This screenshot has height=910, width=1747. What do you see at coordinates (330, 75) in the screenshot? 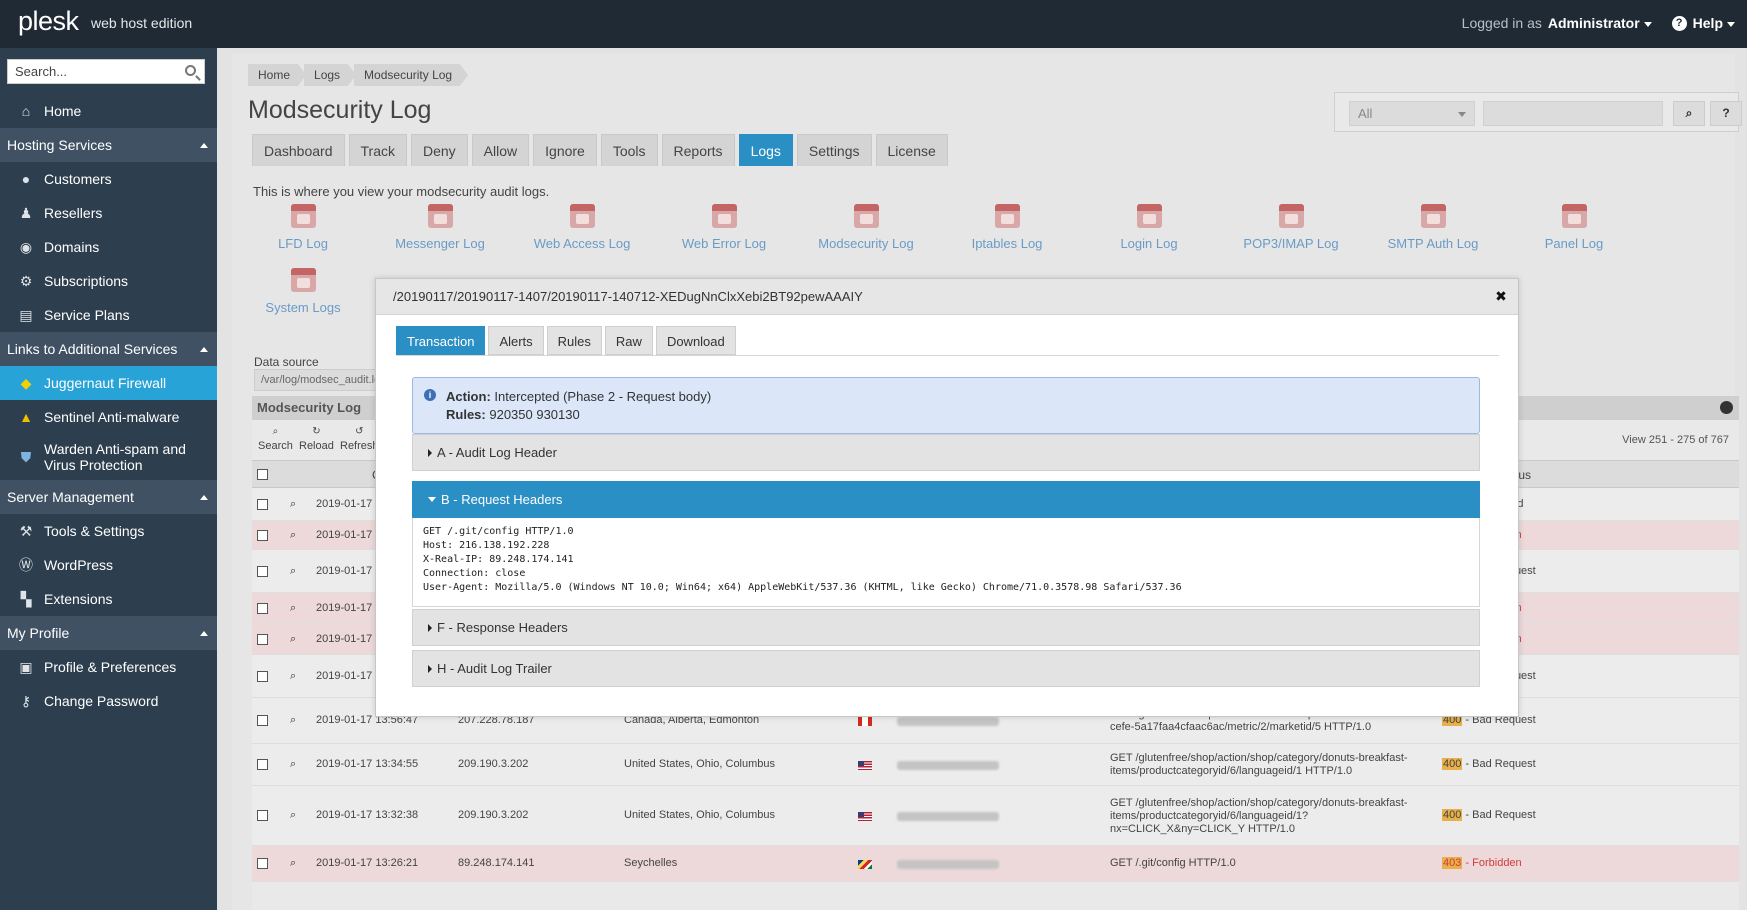
I see `breadcrumb-logs: Logs` at bounding box center [330, 75].